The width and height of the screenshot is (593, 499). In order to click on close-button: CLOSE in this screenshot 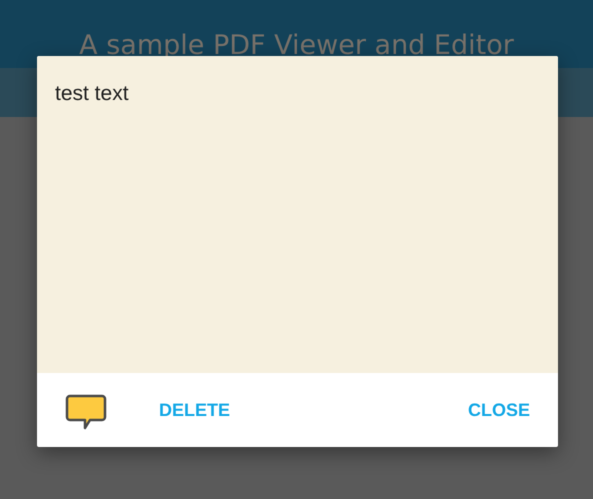, I will do `click(499, 410)`.